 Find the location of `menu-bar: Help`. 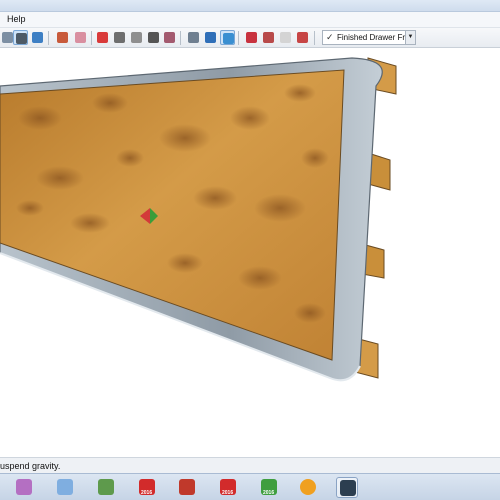

menu-bar: Help is located at coordinates (250, 20).